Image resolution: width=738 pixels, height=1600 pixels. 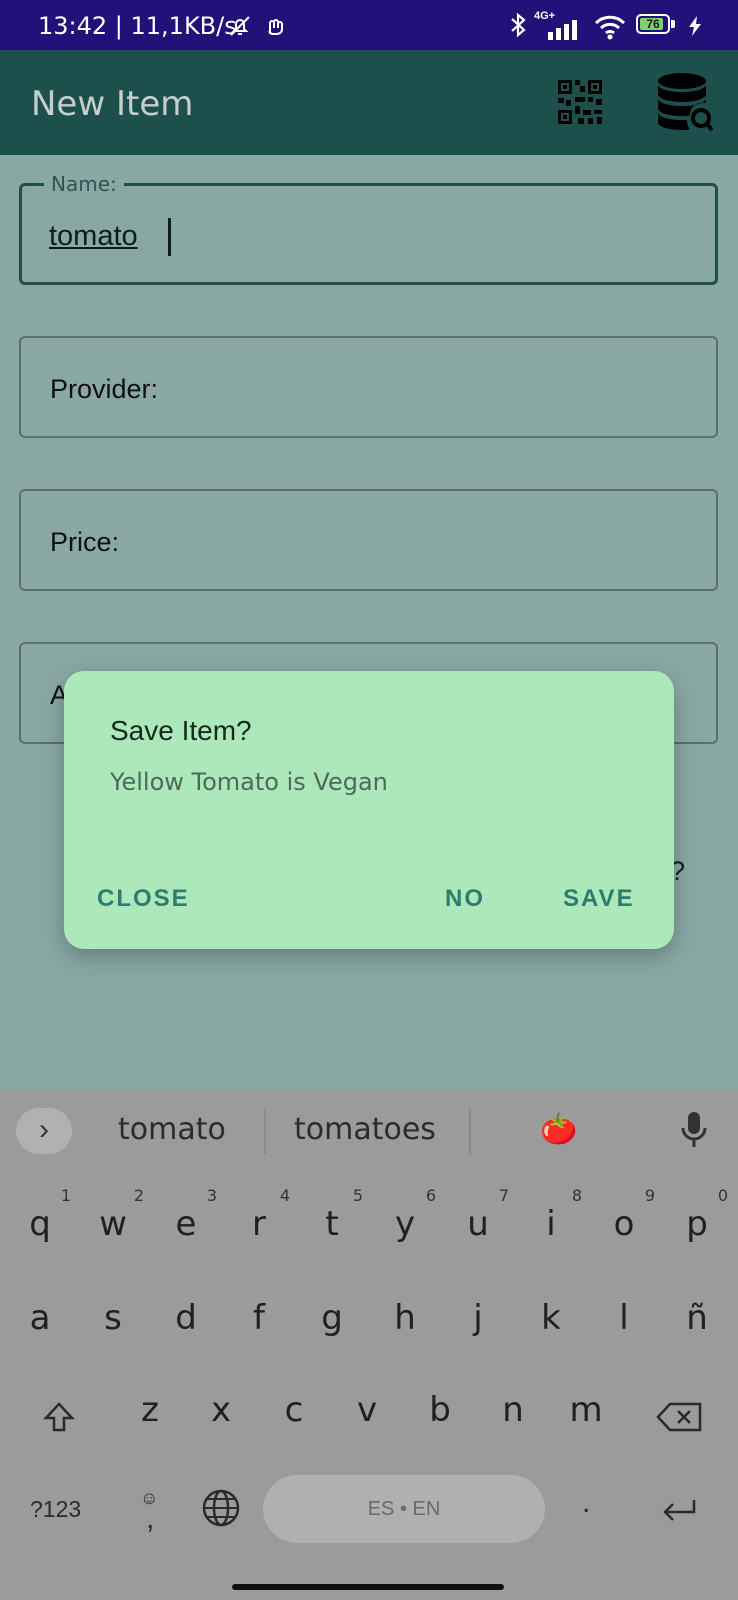 What do you see at coordinates (332, 1318) in the screenshot?
I see `key-g: g` at bounding box center [332, 1318].